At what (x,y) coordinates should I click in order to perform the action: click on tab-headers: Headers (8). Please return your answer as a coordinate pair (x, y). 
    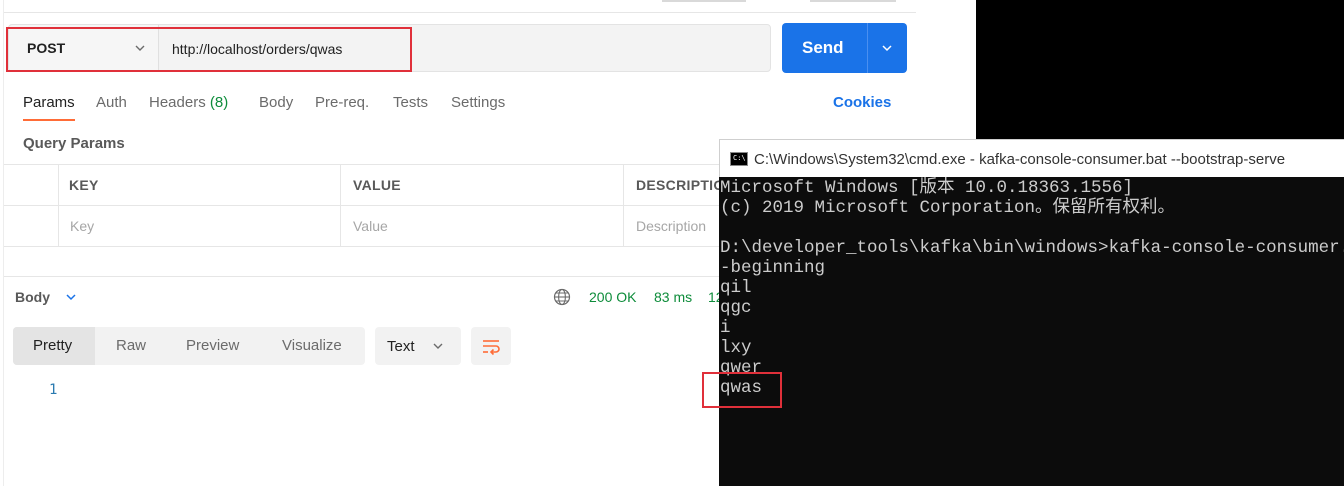
    Looking at the image, I should click on (188, 102).